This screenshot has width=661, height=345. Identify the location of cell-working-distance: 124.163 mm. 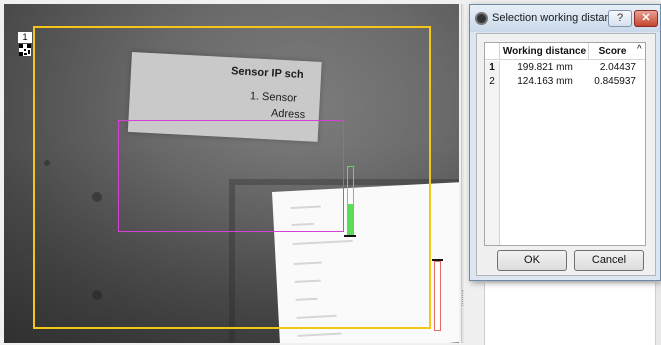
(545, 82).